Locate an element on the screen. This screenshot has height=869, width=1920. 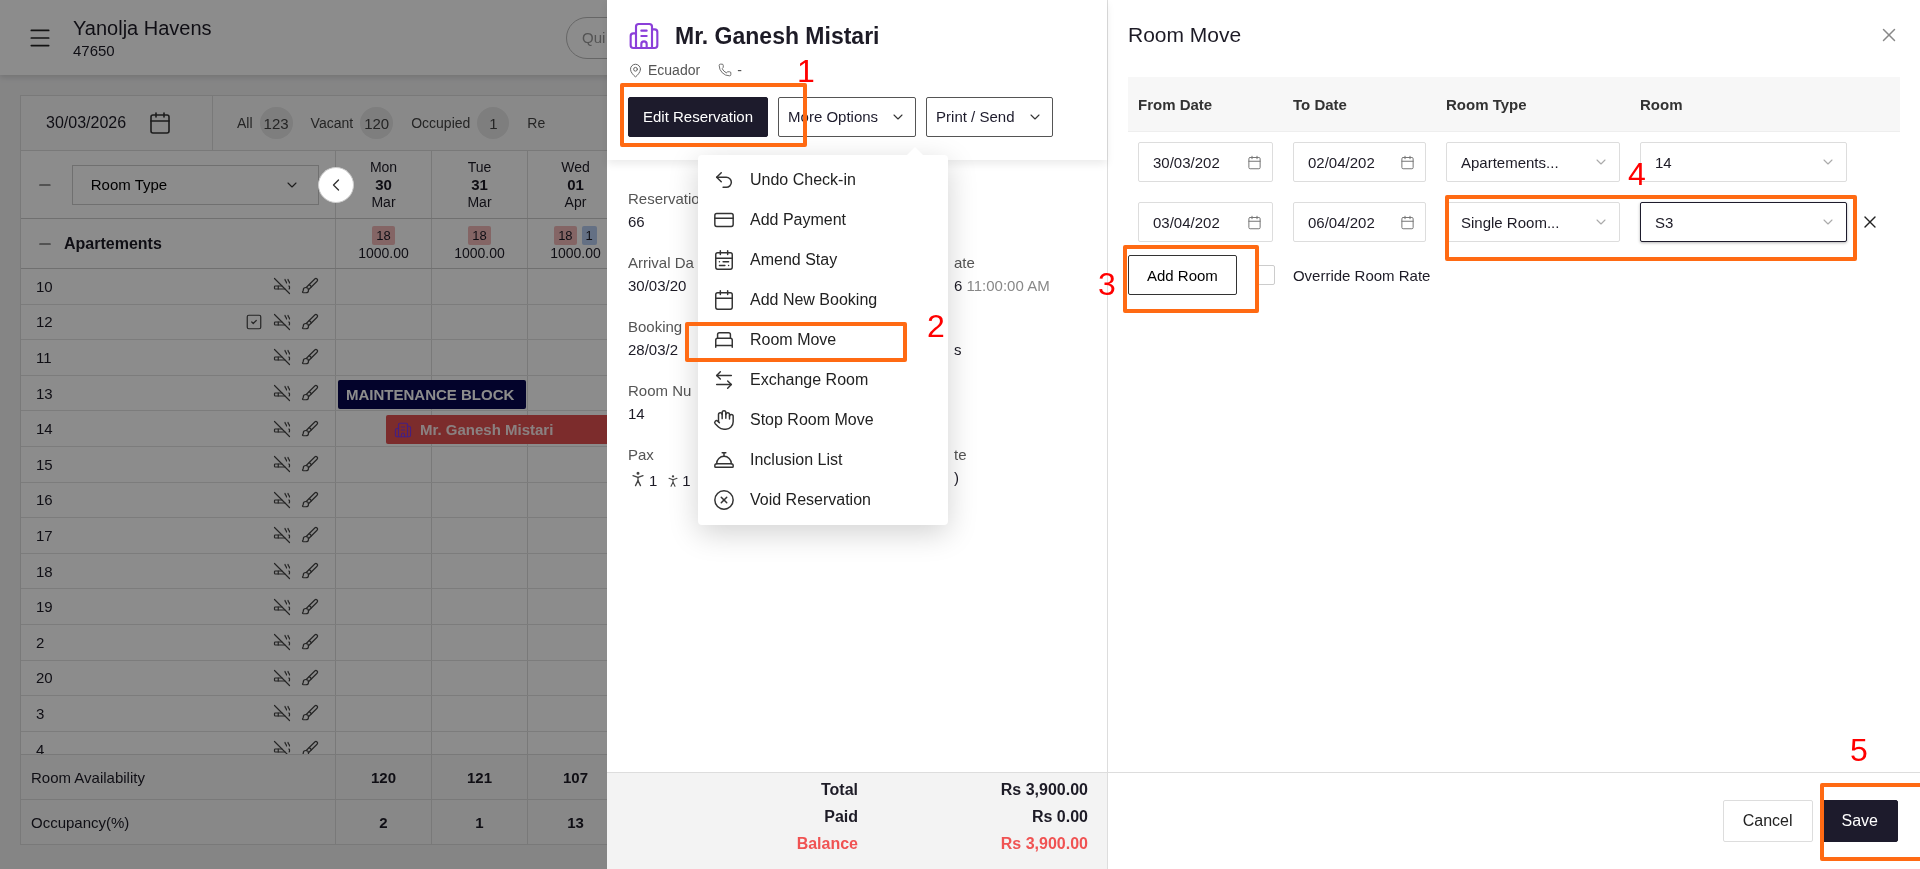
menu-item: Undo Check-in is located at coordinates (784, 180).